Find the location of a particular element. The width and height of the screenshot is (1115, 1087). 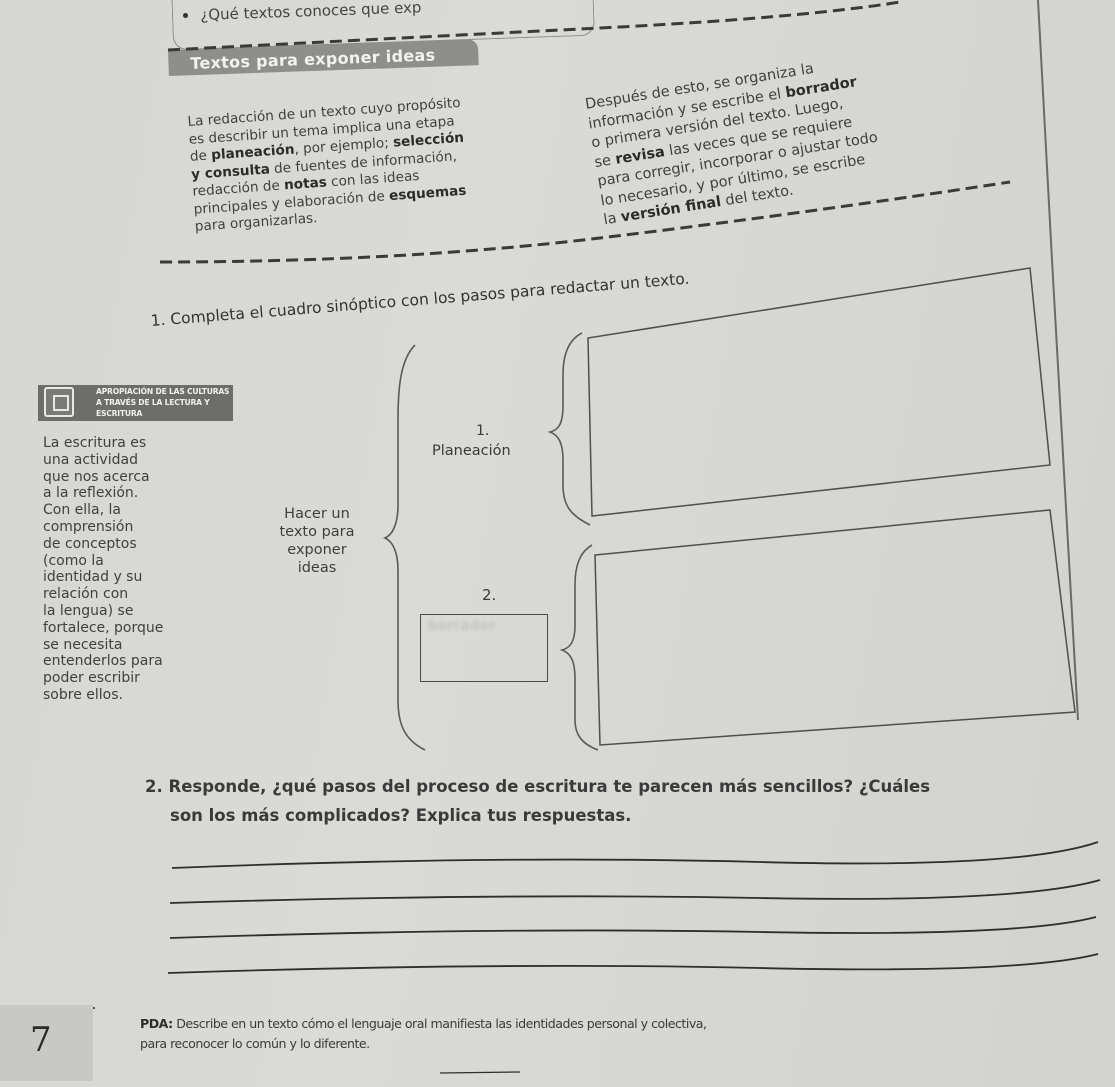

main-brace is located at coordinates (404, 547).